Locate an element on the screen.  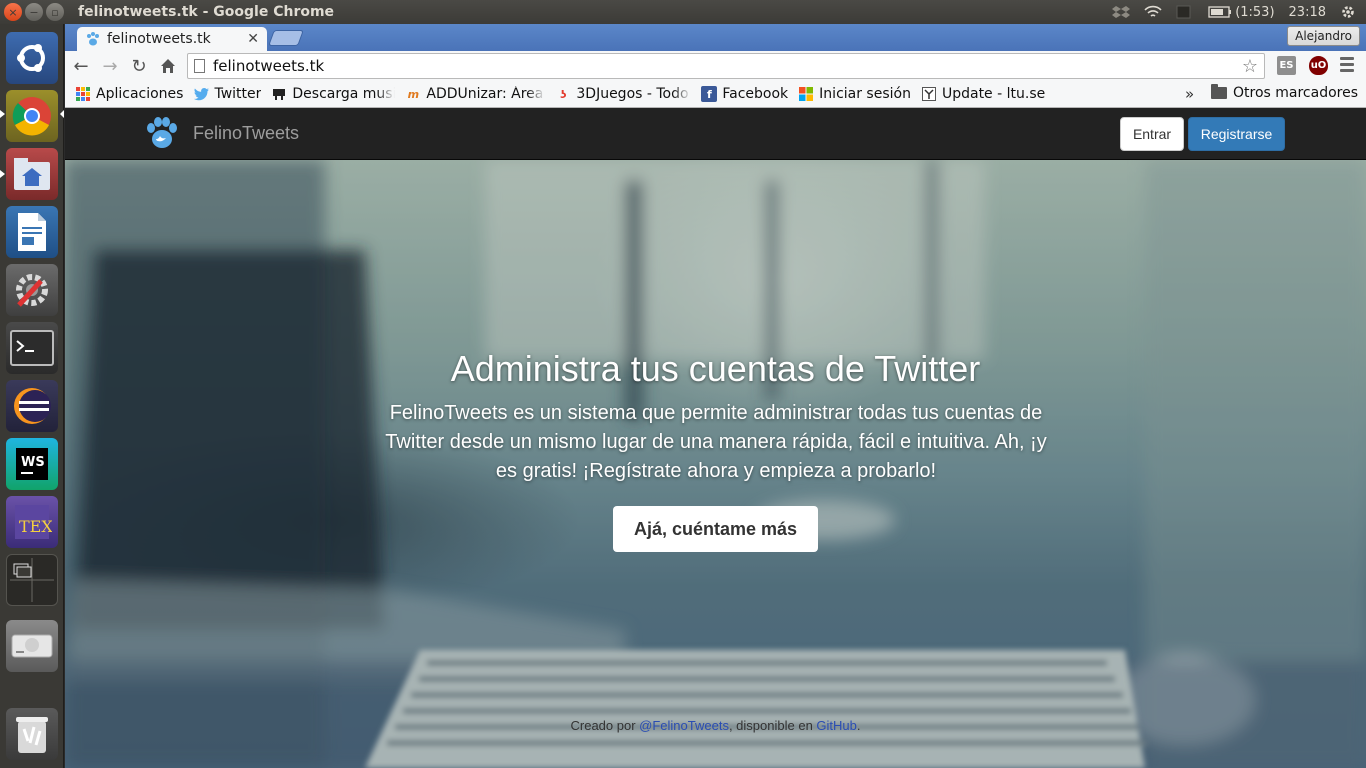
workspaces-icon is located at coordinates (32, 580).